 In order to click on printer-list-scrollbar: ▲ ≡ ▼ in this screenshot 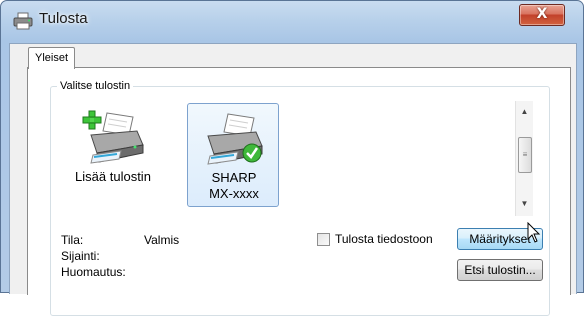, I will do `click(524, 158)`.